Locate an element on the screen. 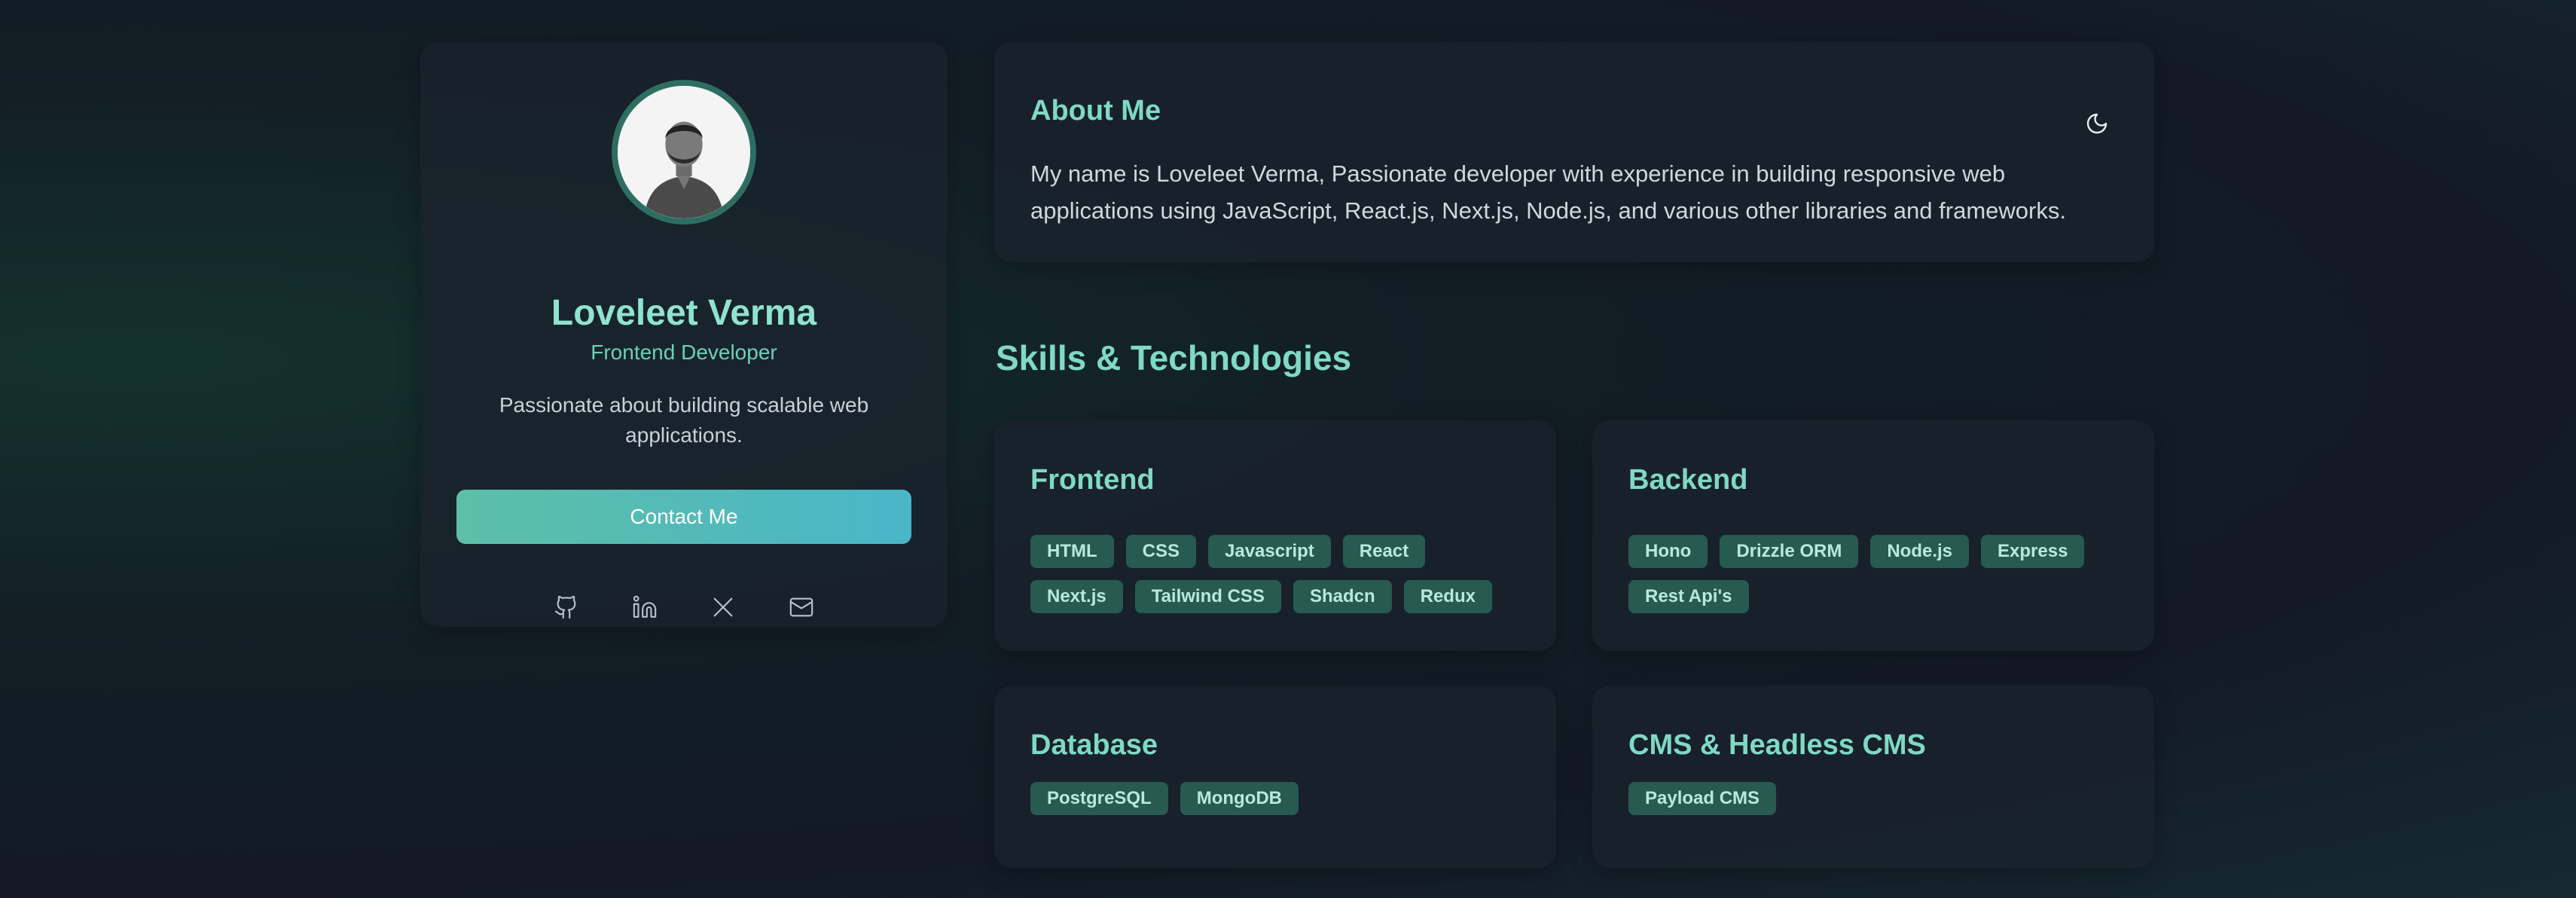 Image resolution: width=2576 pixels, height=898 pixels. avatar is located at coordinates (684, 152).